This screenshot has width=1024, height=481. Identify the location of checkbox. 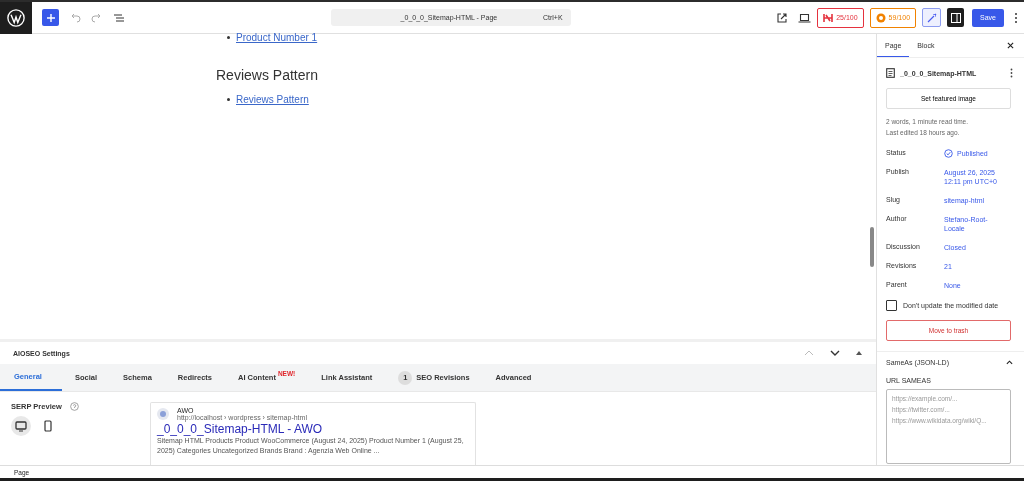
(891, 305).